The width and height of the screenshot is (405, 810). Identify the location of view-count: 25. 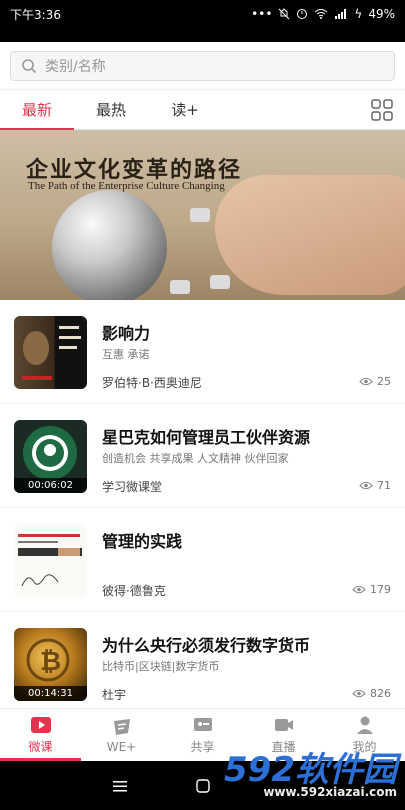
(375, 381).